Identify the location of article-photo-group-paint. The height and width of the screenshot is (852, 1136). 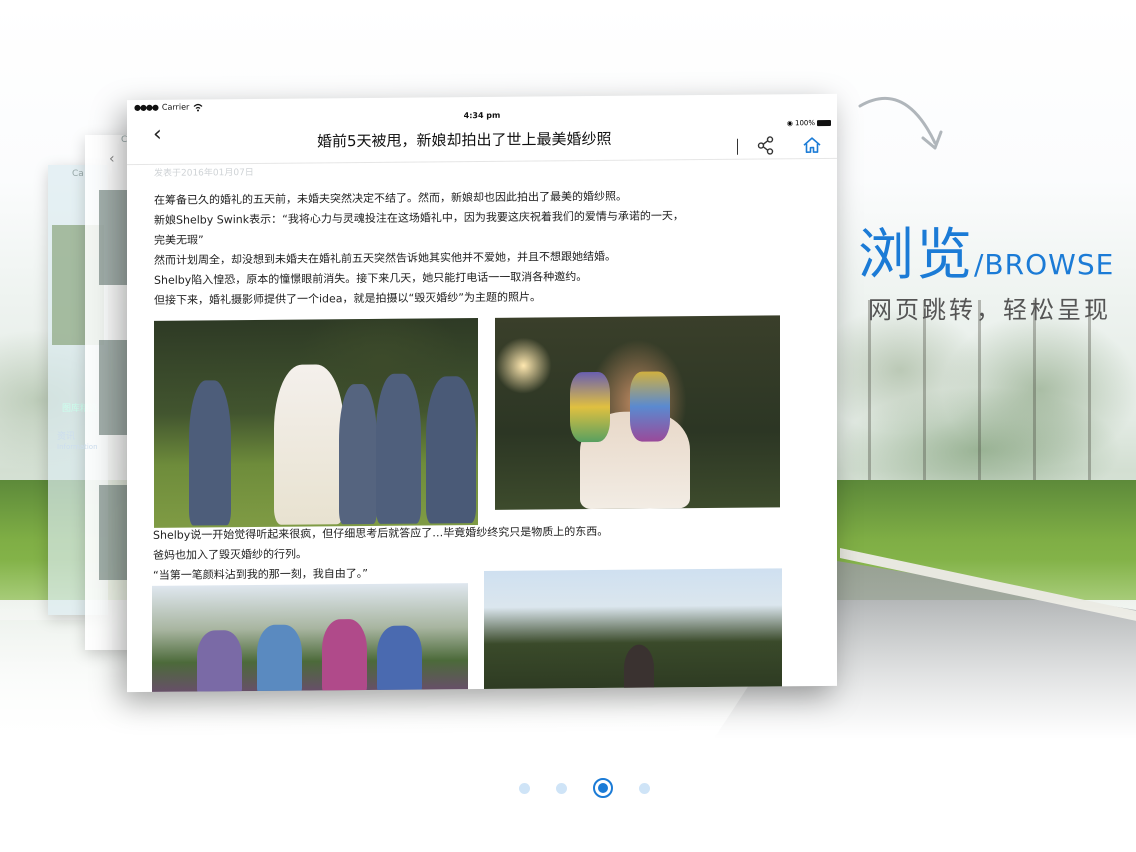
(310, 638).